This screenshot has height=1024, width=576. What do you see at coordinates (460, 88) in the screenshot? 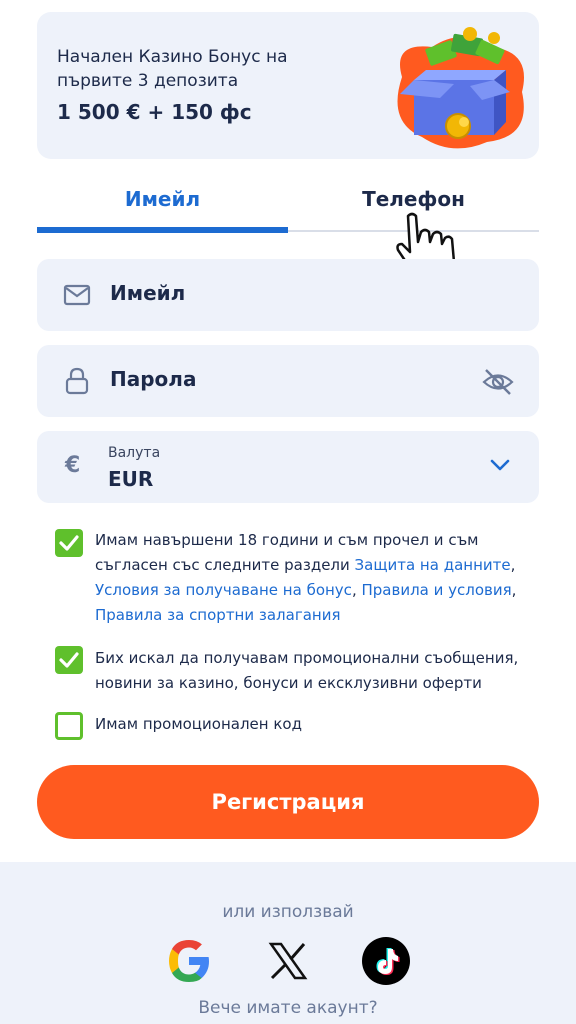
I see `gift-box-money-icon` at bounding box center [460, 88].